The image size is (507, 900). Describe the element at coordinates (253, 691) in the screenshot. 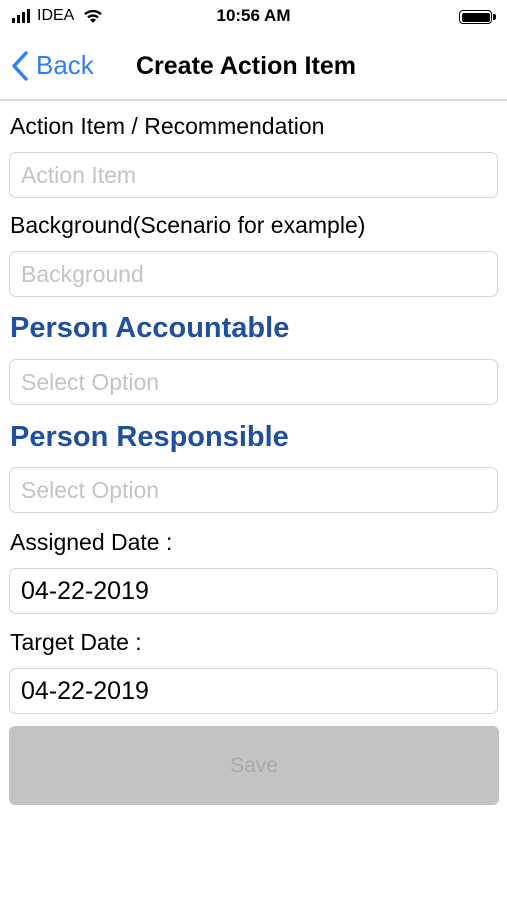

I see `target-date-field: 04-22-2019` at that location.